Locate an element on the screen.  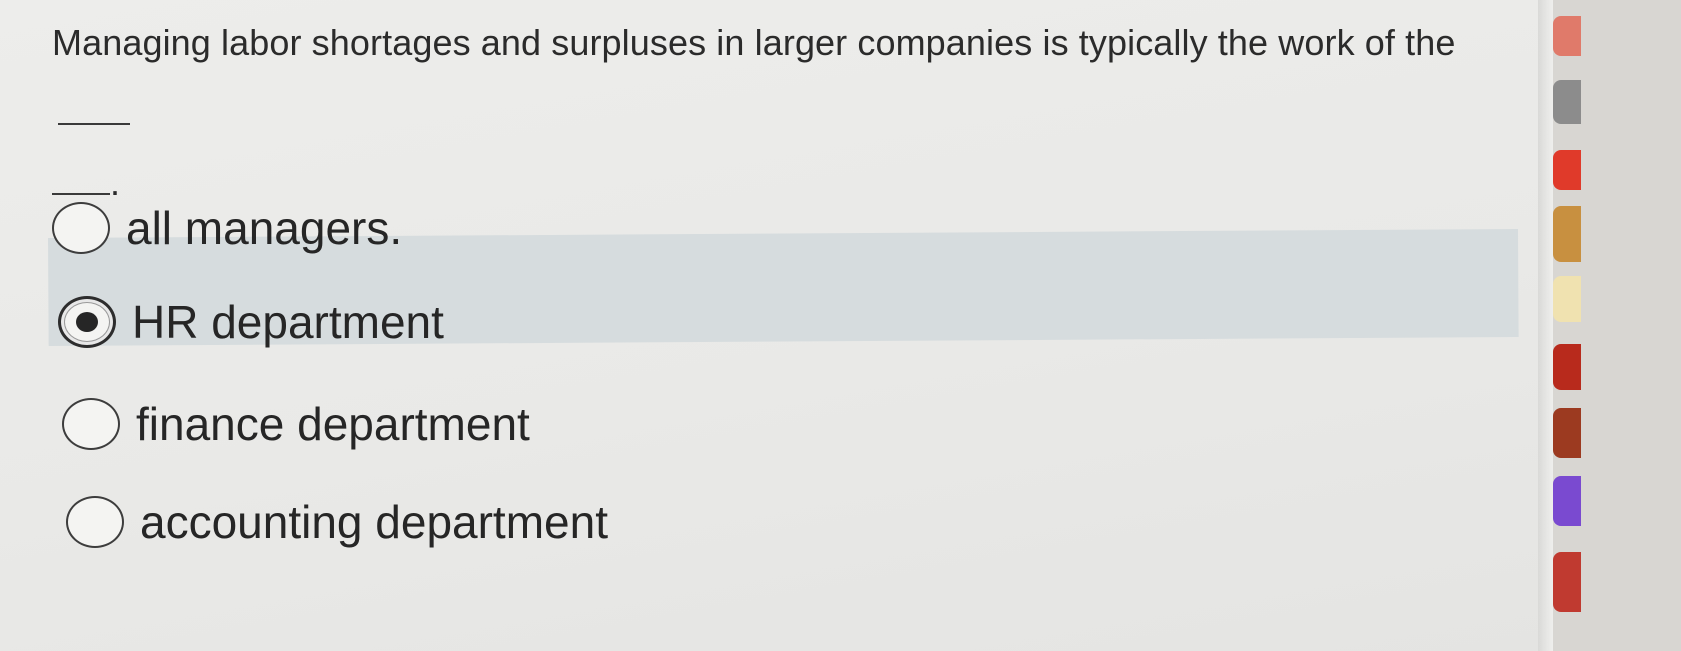
option-label: accounting department is located at coordinates (374, 522).